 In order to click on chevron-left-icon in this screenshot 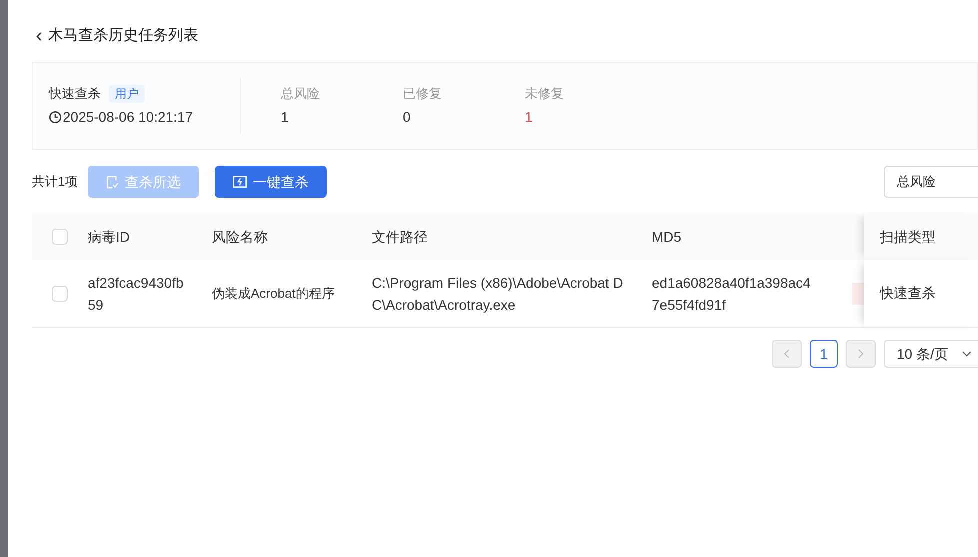, I will do `click(787, 354)`.